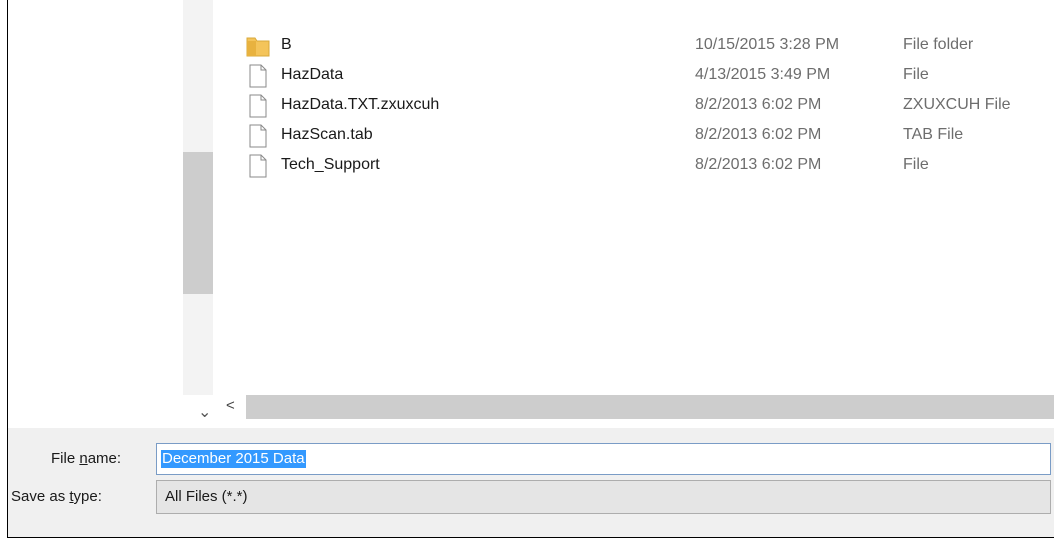  I want to click on file-type: TAB File, so click(933, 134).